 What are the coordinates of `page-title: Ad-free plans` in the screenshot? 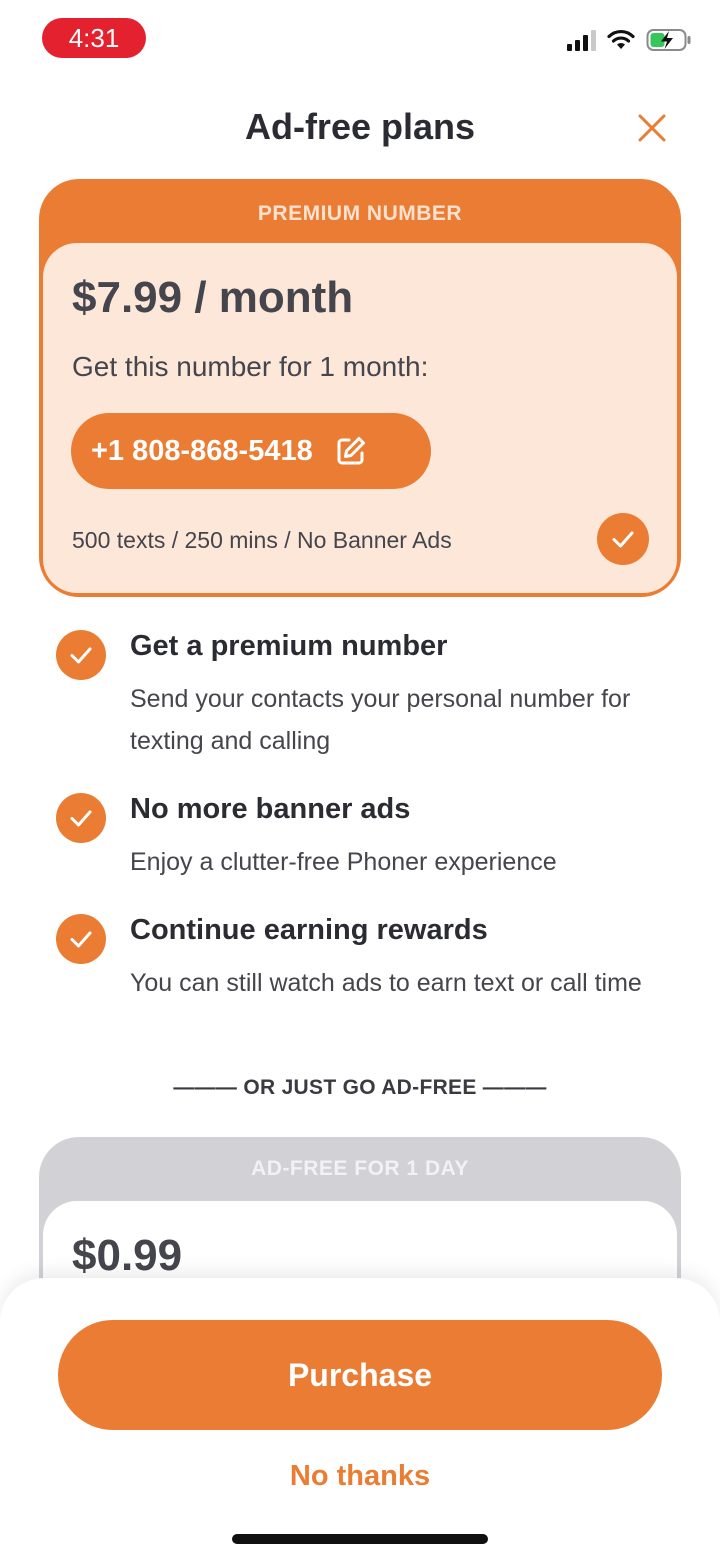 It's located at (360, 126).